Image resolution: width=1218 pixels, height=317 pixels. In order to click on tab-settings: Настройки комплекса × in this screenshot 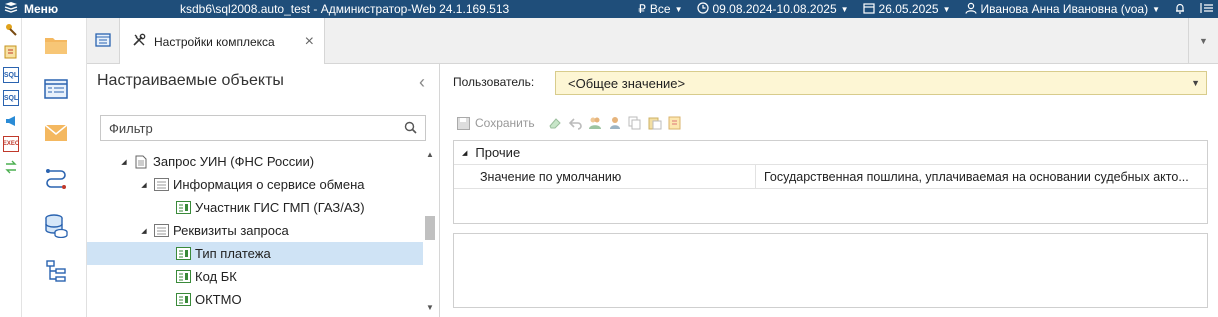, I will do `click(222, 41)`.